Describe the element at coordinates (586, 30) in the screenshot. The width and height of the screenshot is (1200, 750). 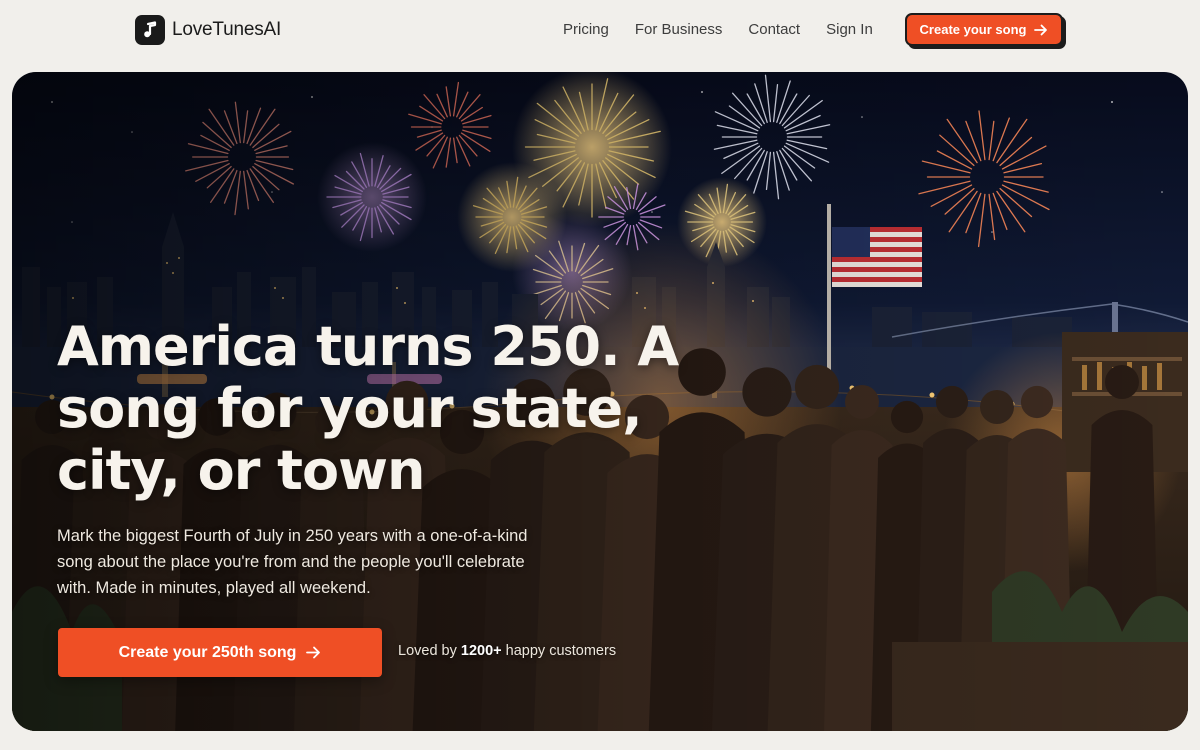
I see `nav-pricing: Pricing` at that location.